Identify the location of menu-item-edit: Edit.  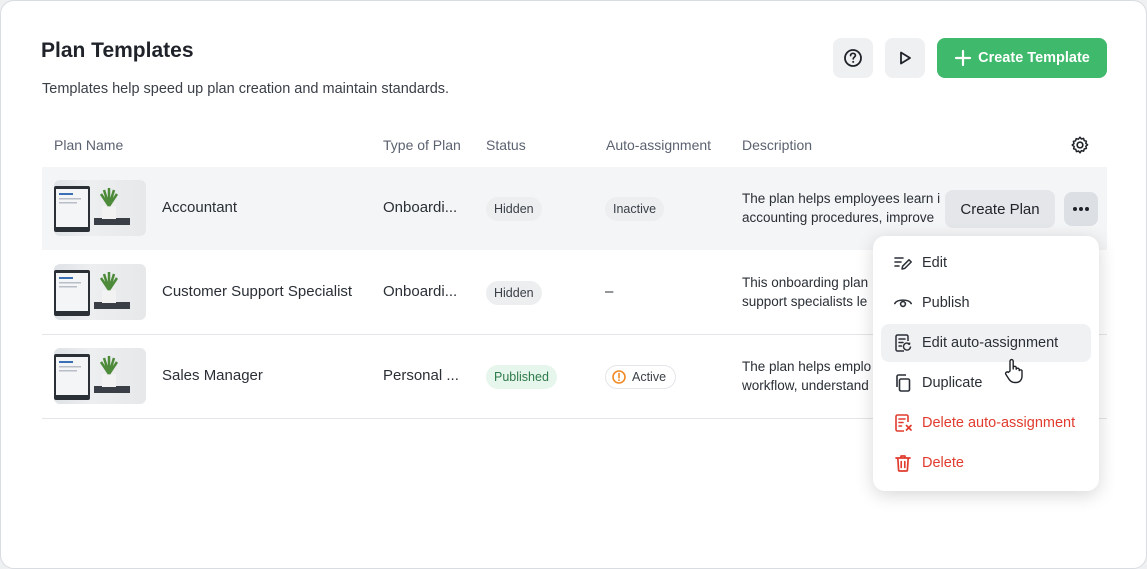
(986, 263).